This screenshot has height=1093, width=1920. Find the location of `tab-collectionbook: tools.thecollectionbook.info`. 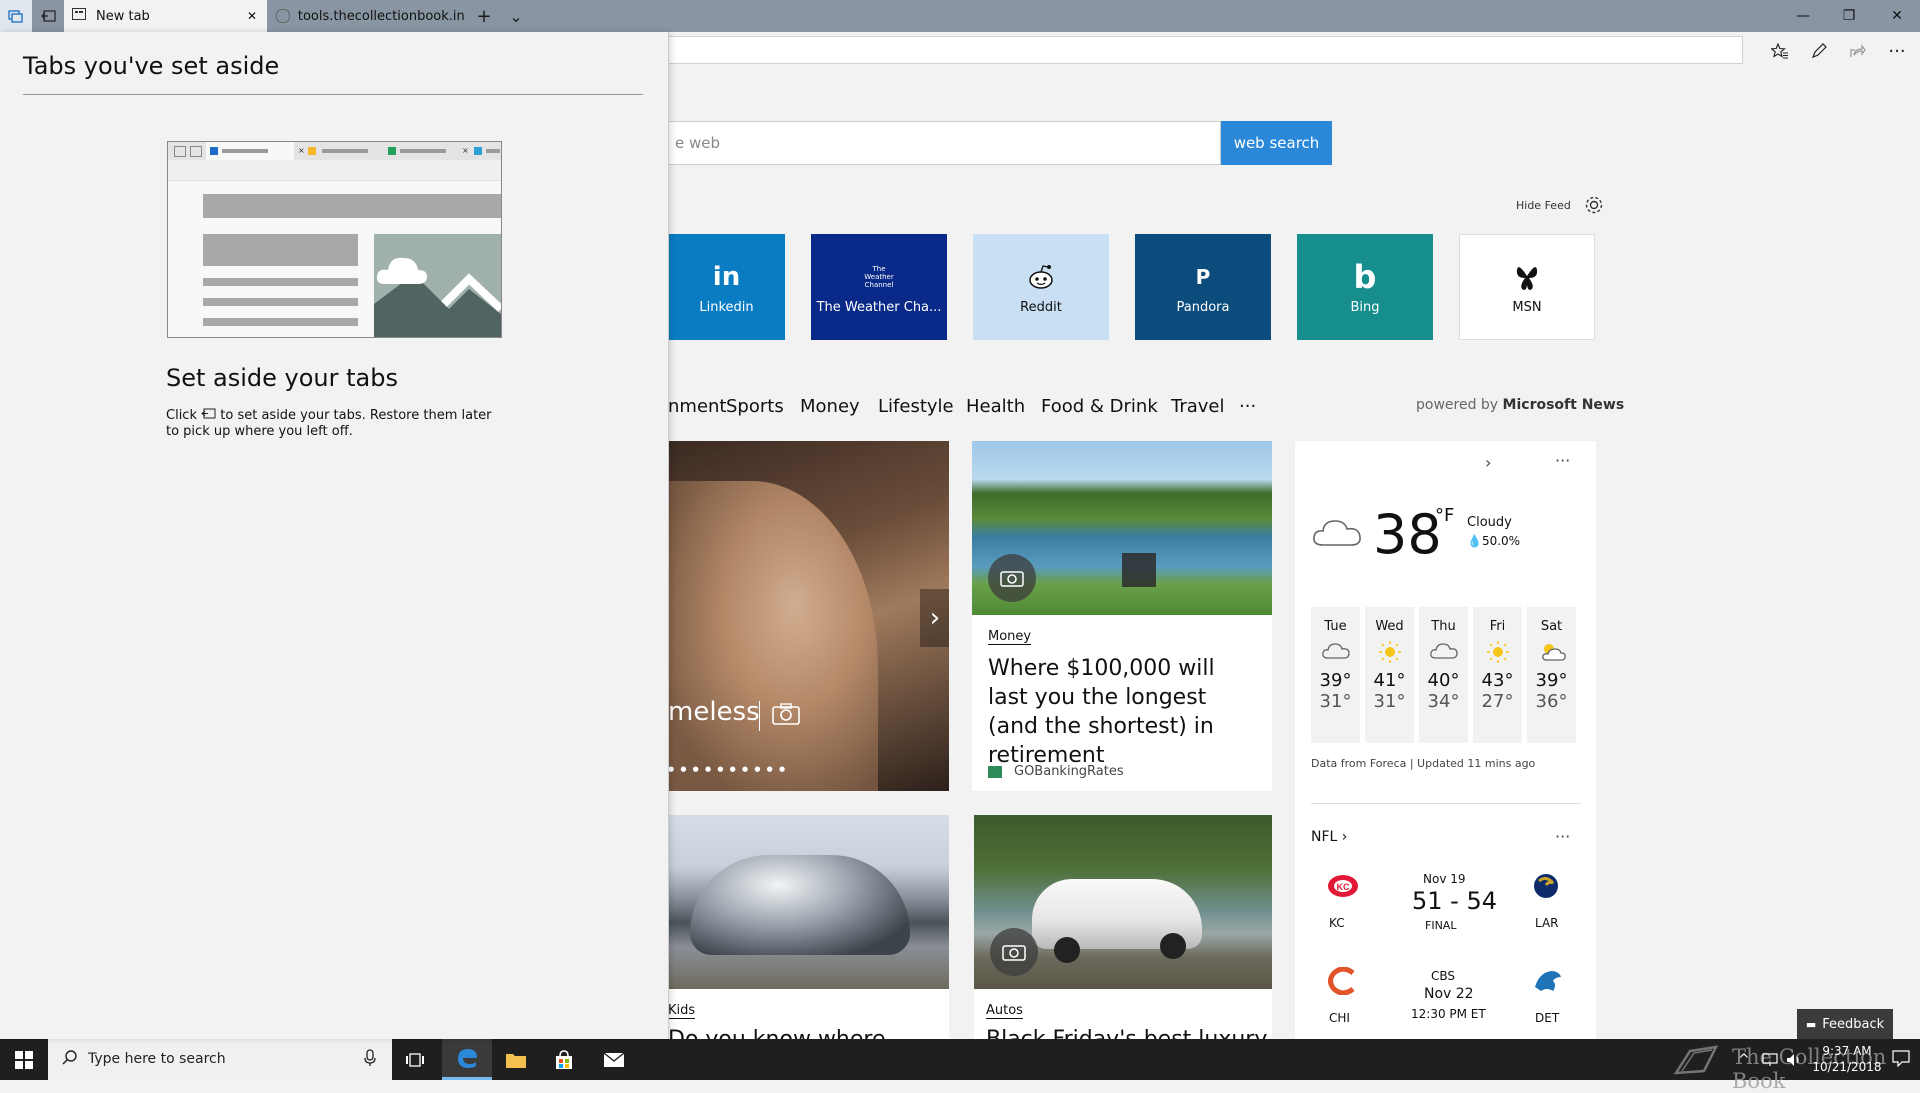

tab-collectionbook: tools.thecollectionbook.info is located at coordinates (366, 16).